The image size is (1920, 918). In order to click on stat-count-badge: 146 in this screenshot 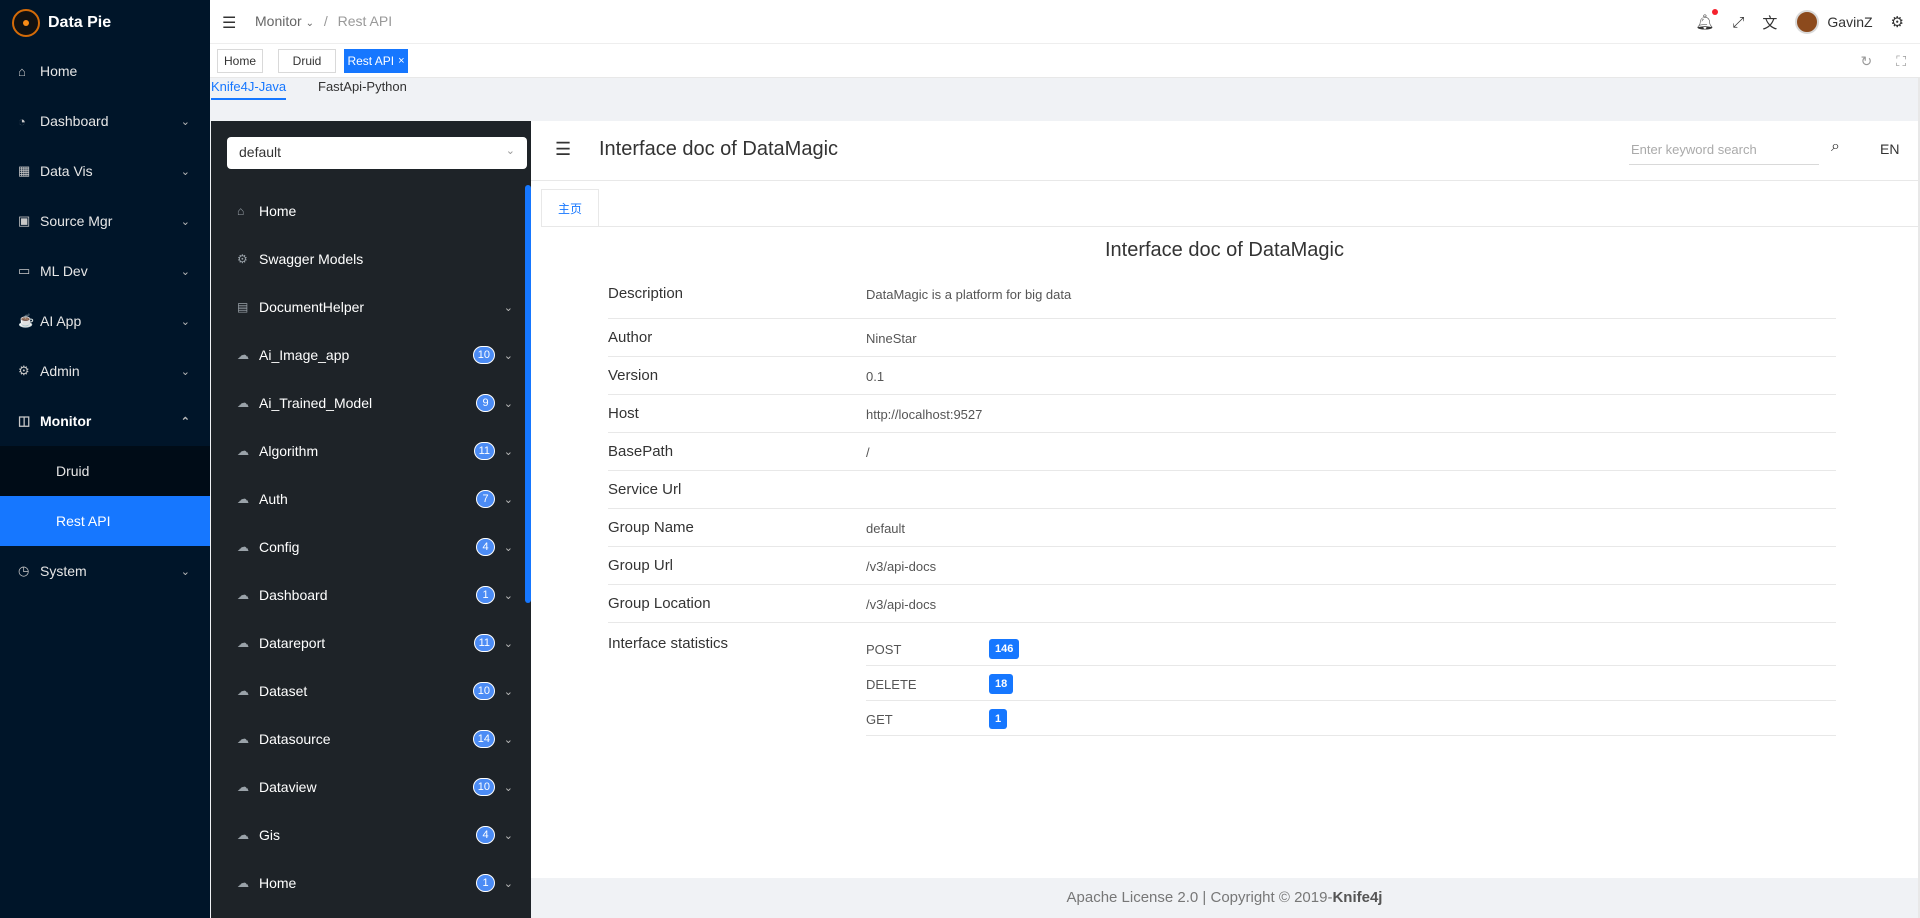, I will do `click(1004, 649)`.